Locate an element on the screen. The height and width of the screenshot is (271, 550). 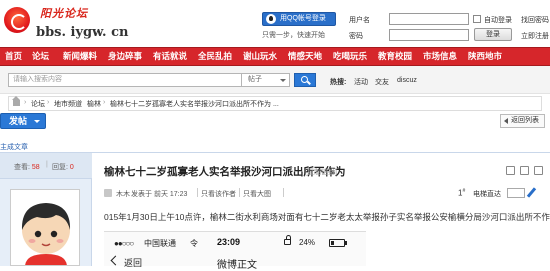
author-column: 查看: 58 | 回复: 0 is located at coordinates (46, 209).